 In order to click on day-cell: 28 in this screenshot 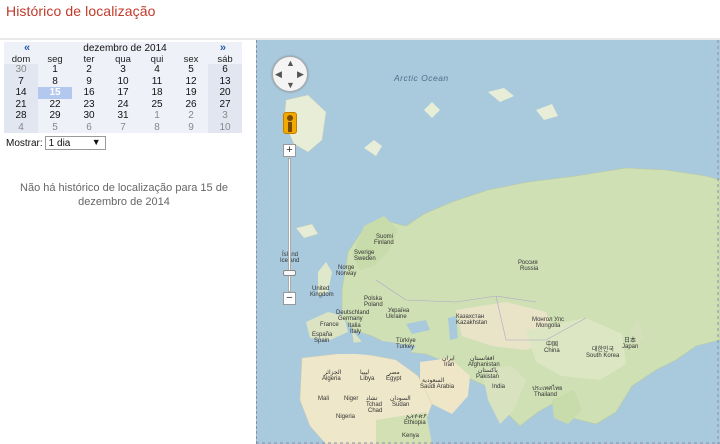, I will do `click(21, 116)`.